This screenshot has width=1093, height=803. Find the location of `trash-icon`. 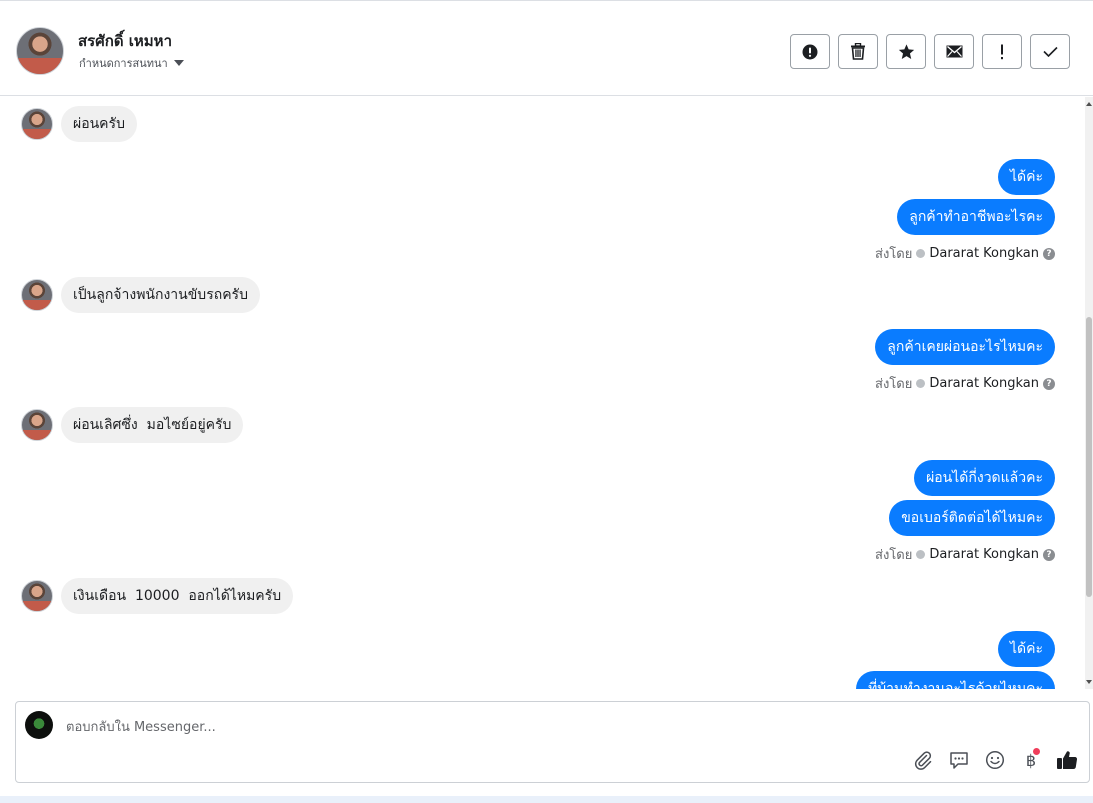

trash-icon is located at coordinates (858, 51).